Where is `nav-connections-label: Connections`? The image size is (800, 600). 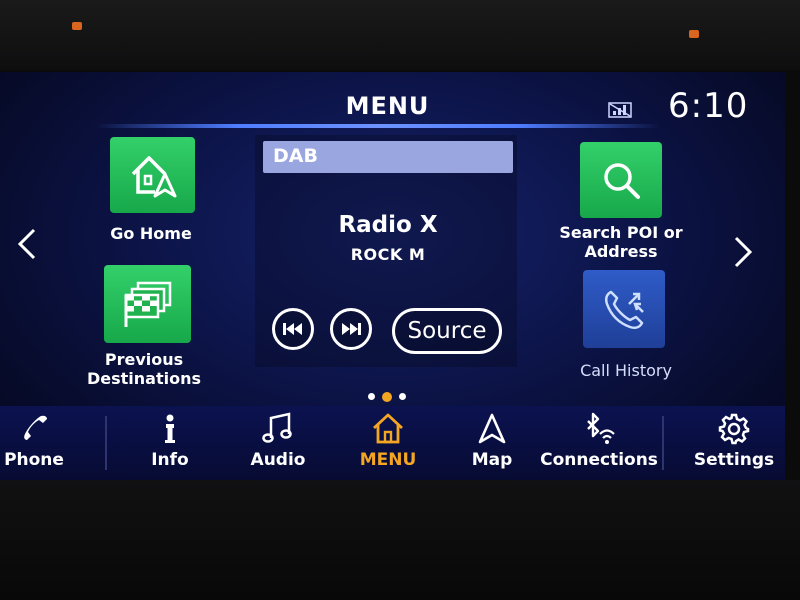 nav-connections-label: Connections is located at coordinates (599, 460).